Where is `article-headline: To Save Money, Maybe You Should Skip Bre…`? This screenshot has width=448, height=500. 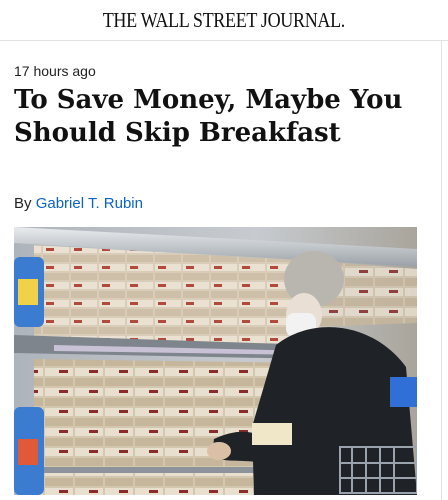 article-headline: To Save Money, Maybe You Should Skip Bre… is located at coordinates (224, 117).